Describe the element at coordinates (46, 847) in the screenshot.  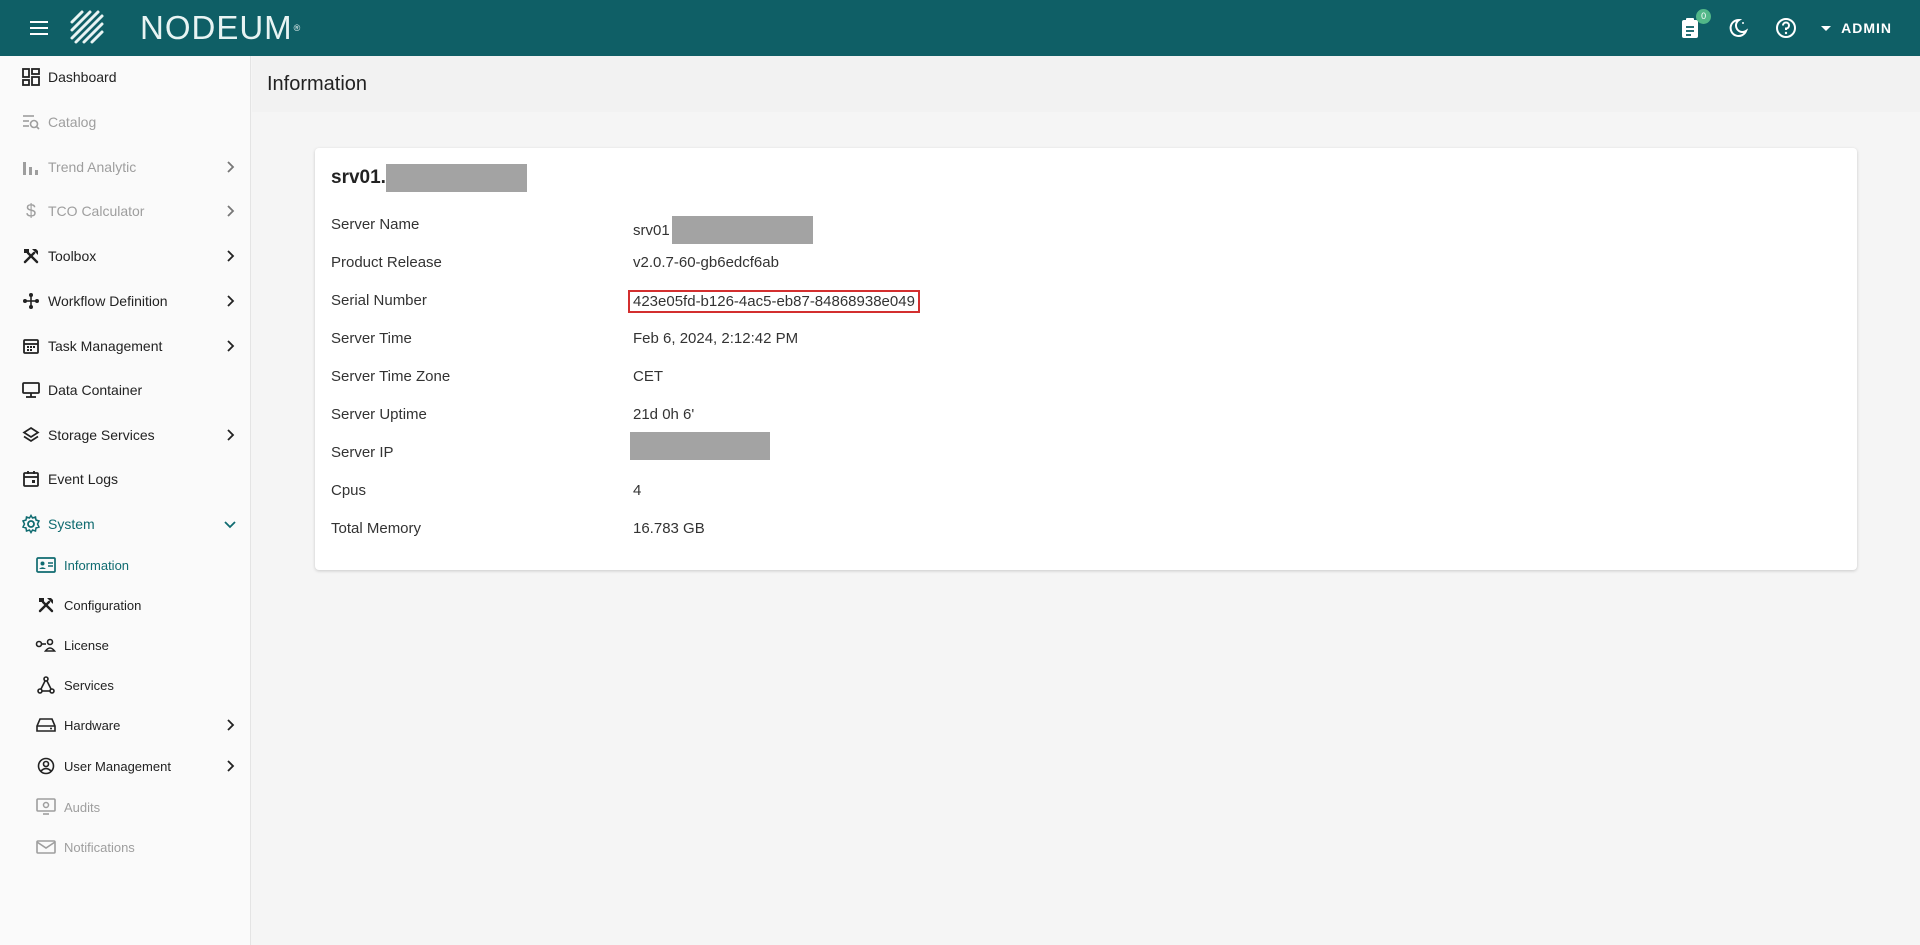
I see `mail-icon` at that location.